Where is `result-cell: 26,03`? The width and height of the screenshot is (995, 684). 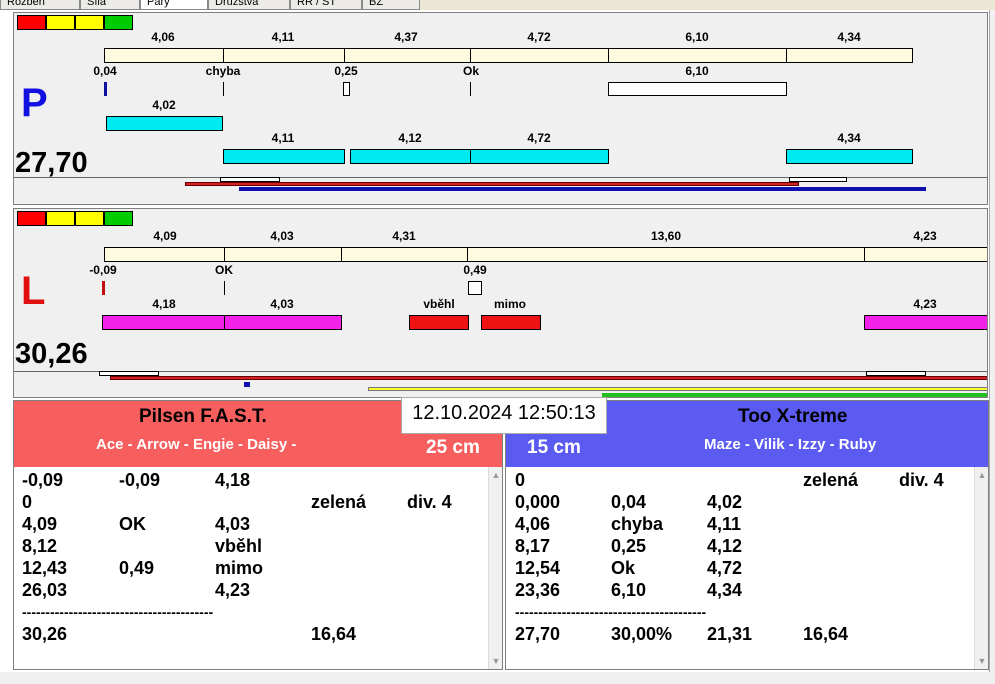
result-cell: 26,03 is located at coordinates (45, 590).